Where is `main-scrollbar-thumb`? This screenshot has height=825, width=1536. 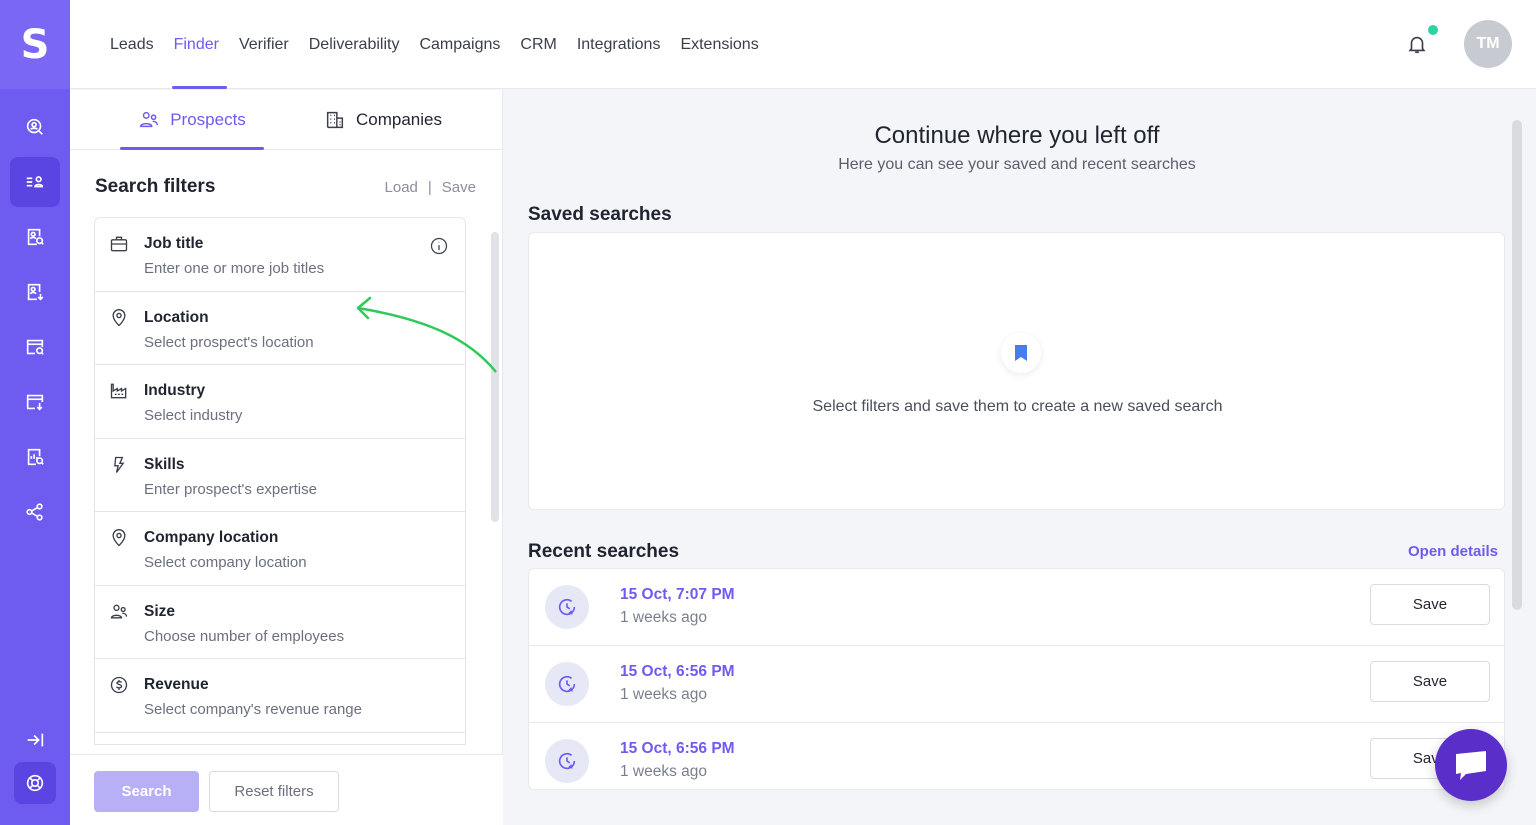
main-scrollbar-thumb is located at coordinates (1517, 365).